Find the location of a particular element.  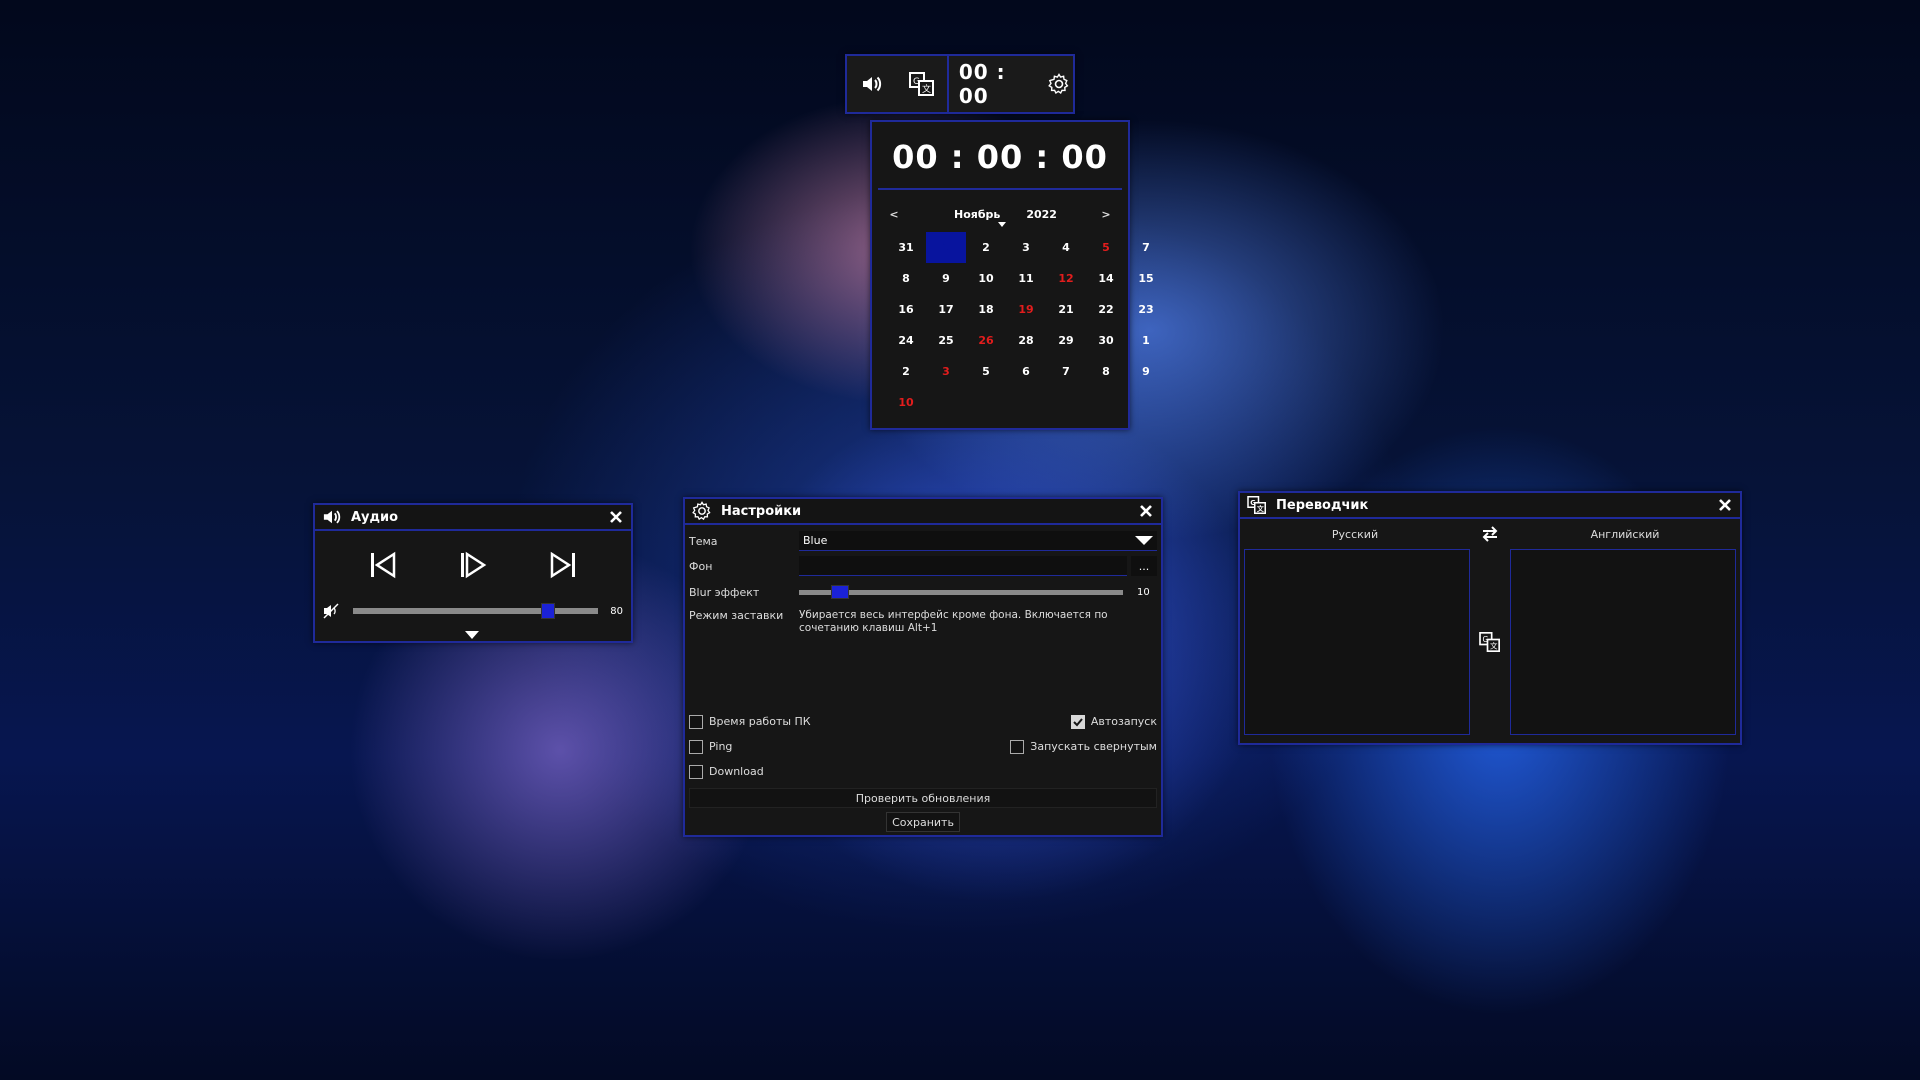

previous-track-button is located at coordinates (383, 565).